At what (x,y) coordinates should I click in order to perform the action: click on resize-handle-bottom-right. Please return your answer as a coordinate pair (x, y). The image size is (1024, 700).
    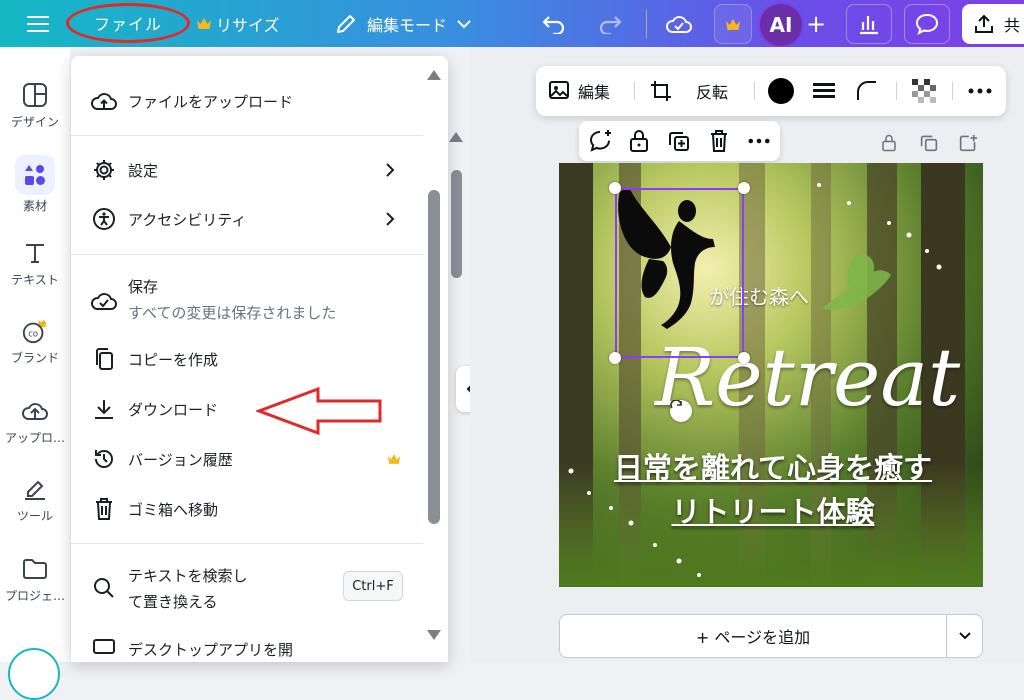
    Looking at the image, I should click on (744, 358).